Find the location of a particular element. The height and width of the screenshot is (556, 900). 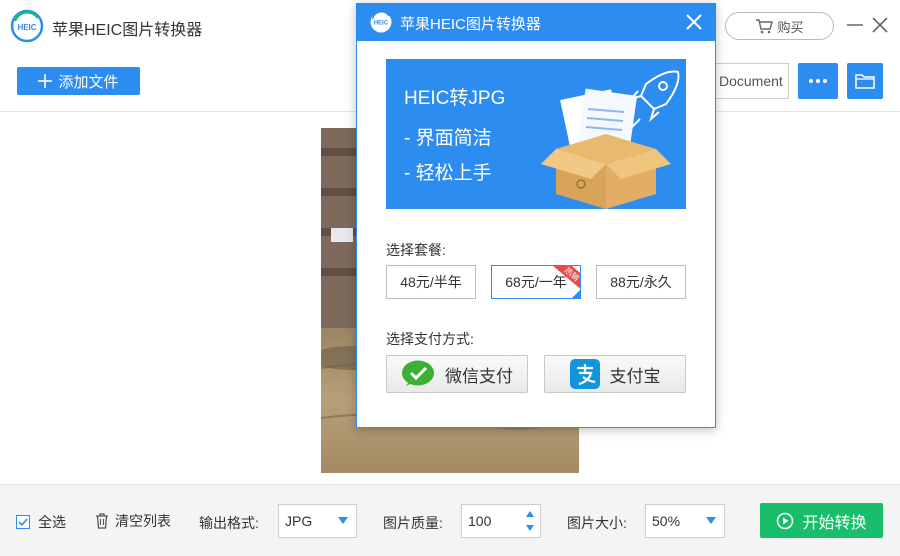

start-convert-button: 开始转换 is located at coordinates (821, 520).